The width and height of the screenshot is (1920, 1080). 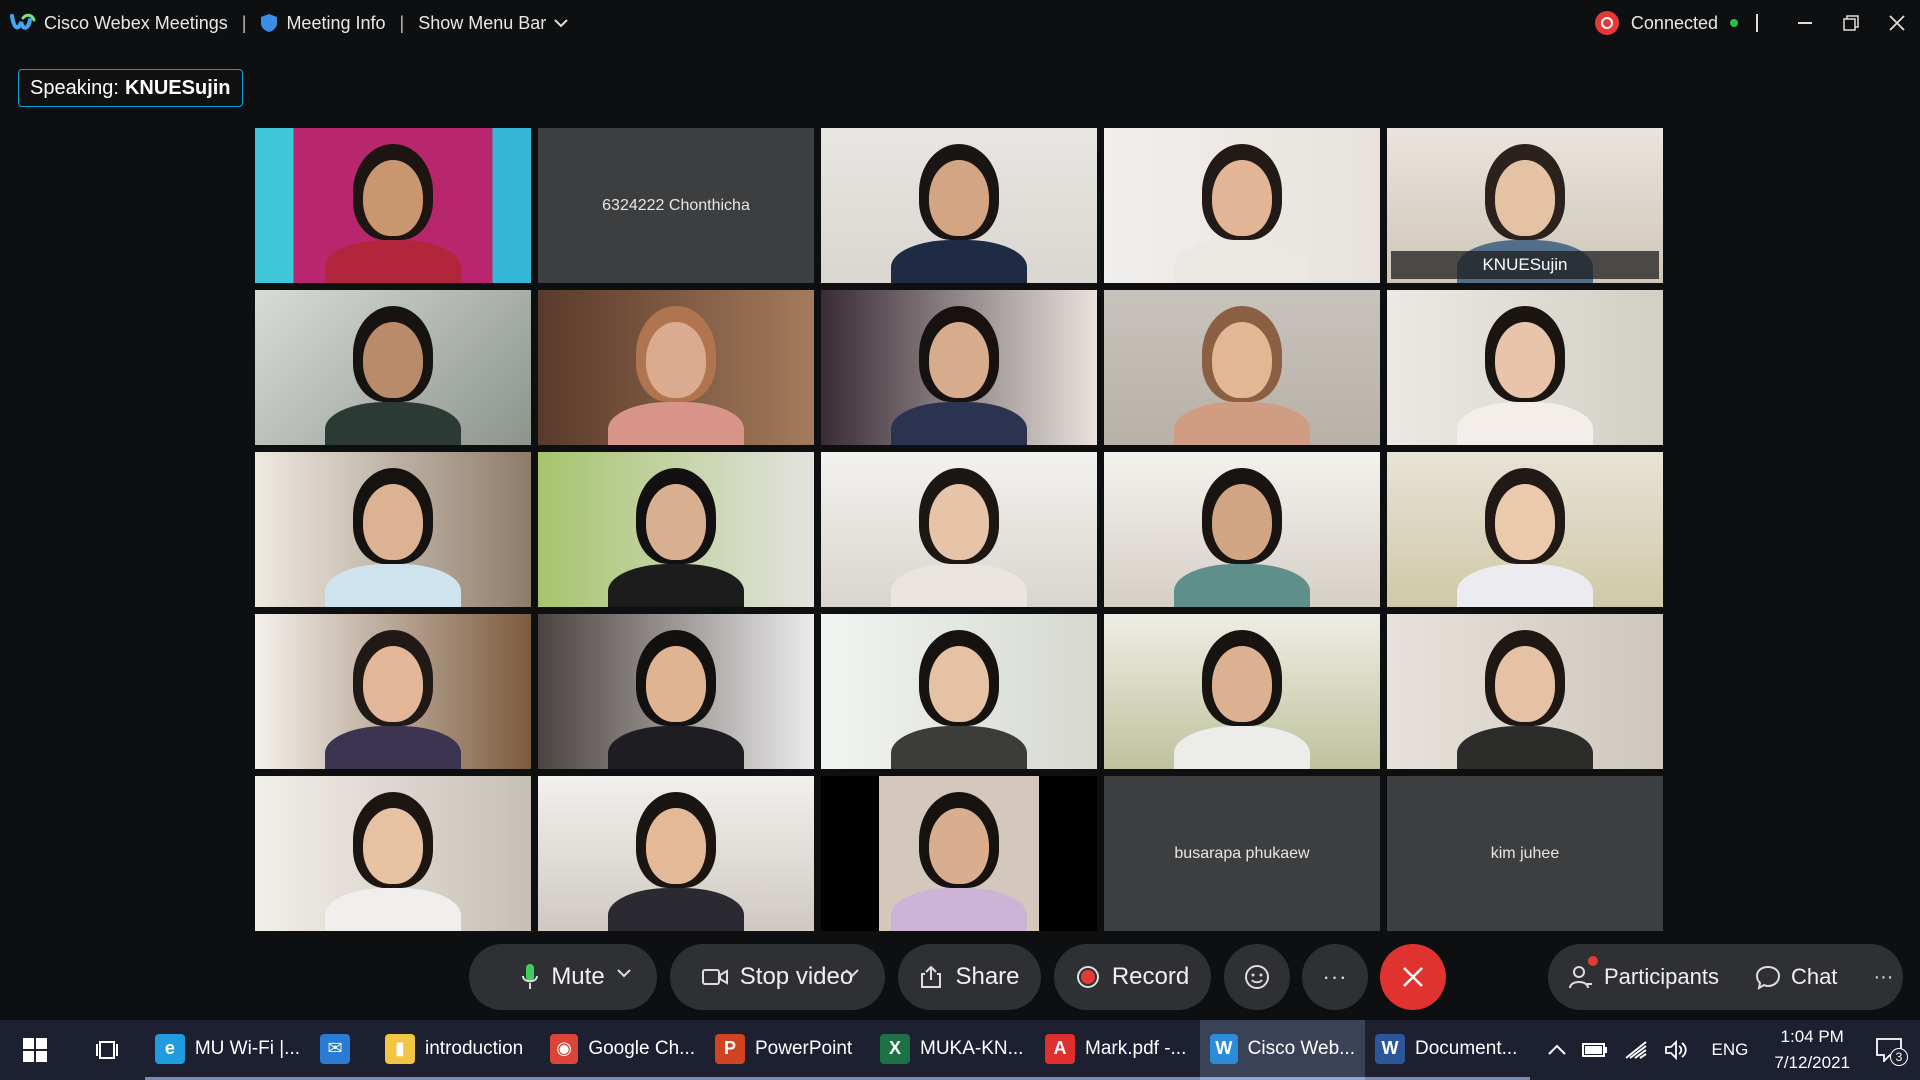 I want to click on participant-tile: KNUESujin, so click(x=1525, y=205).